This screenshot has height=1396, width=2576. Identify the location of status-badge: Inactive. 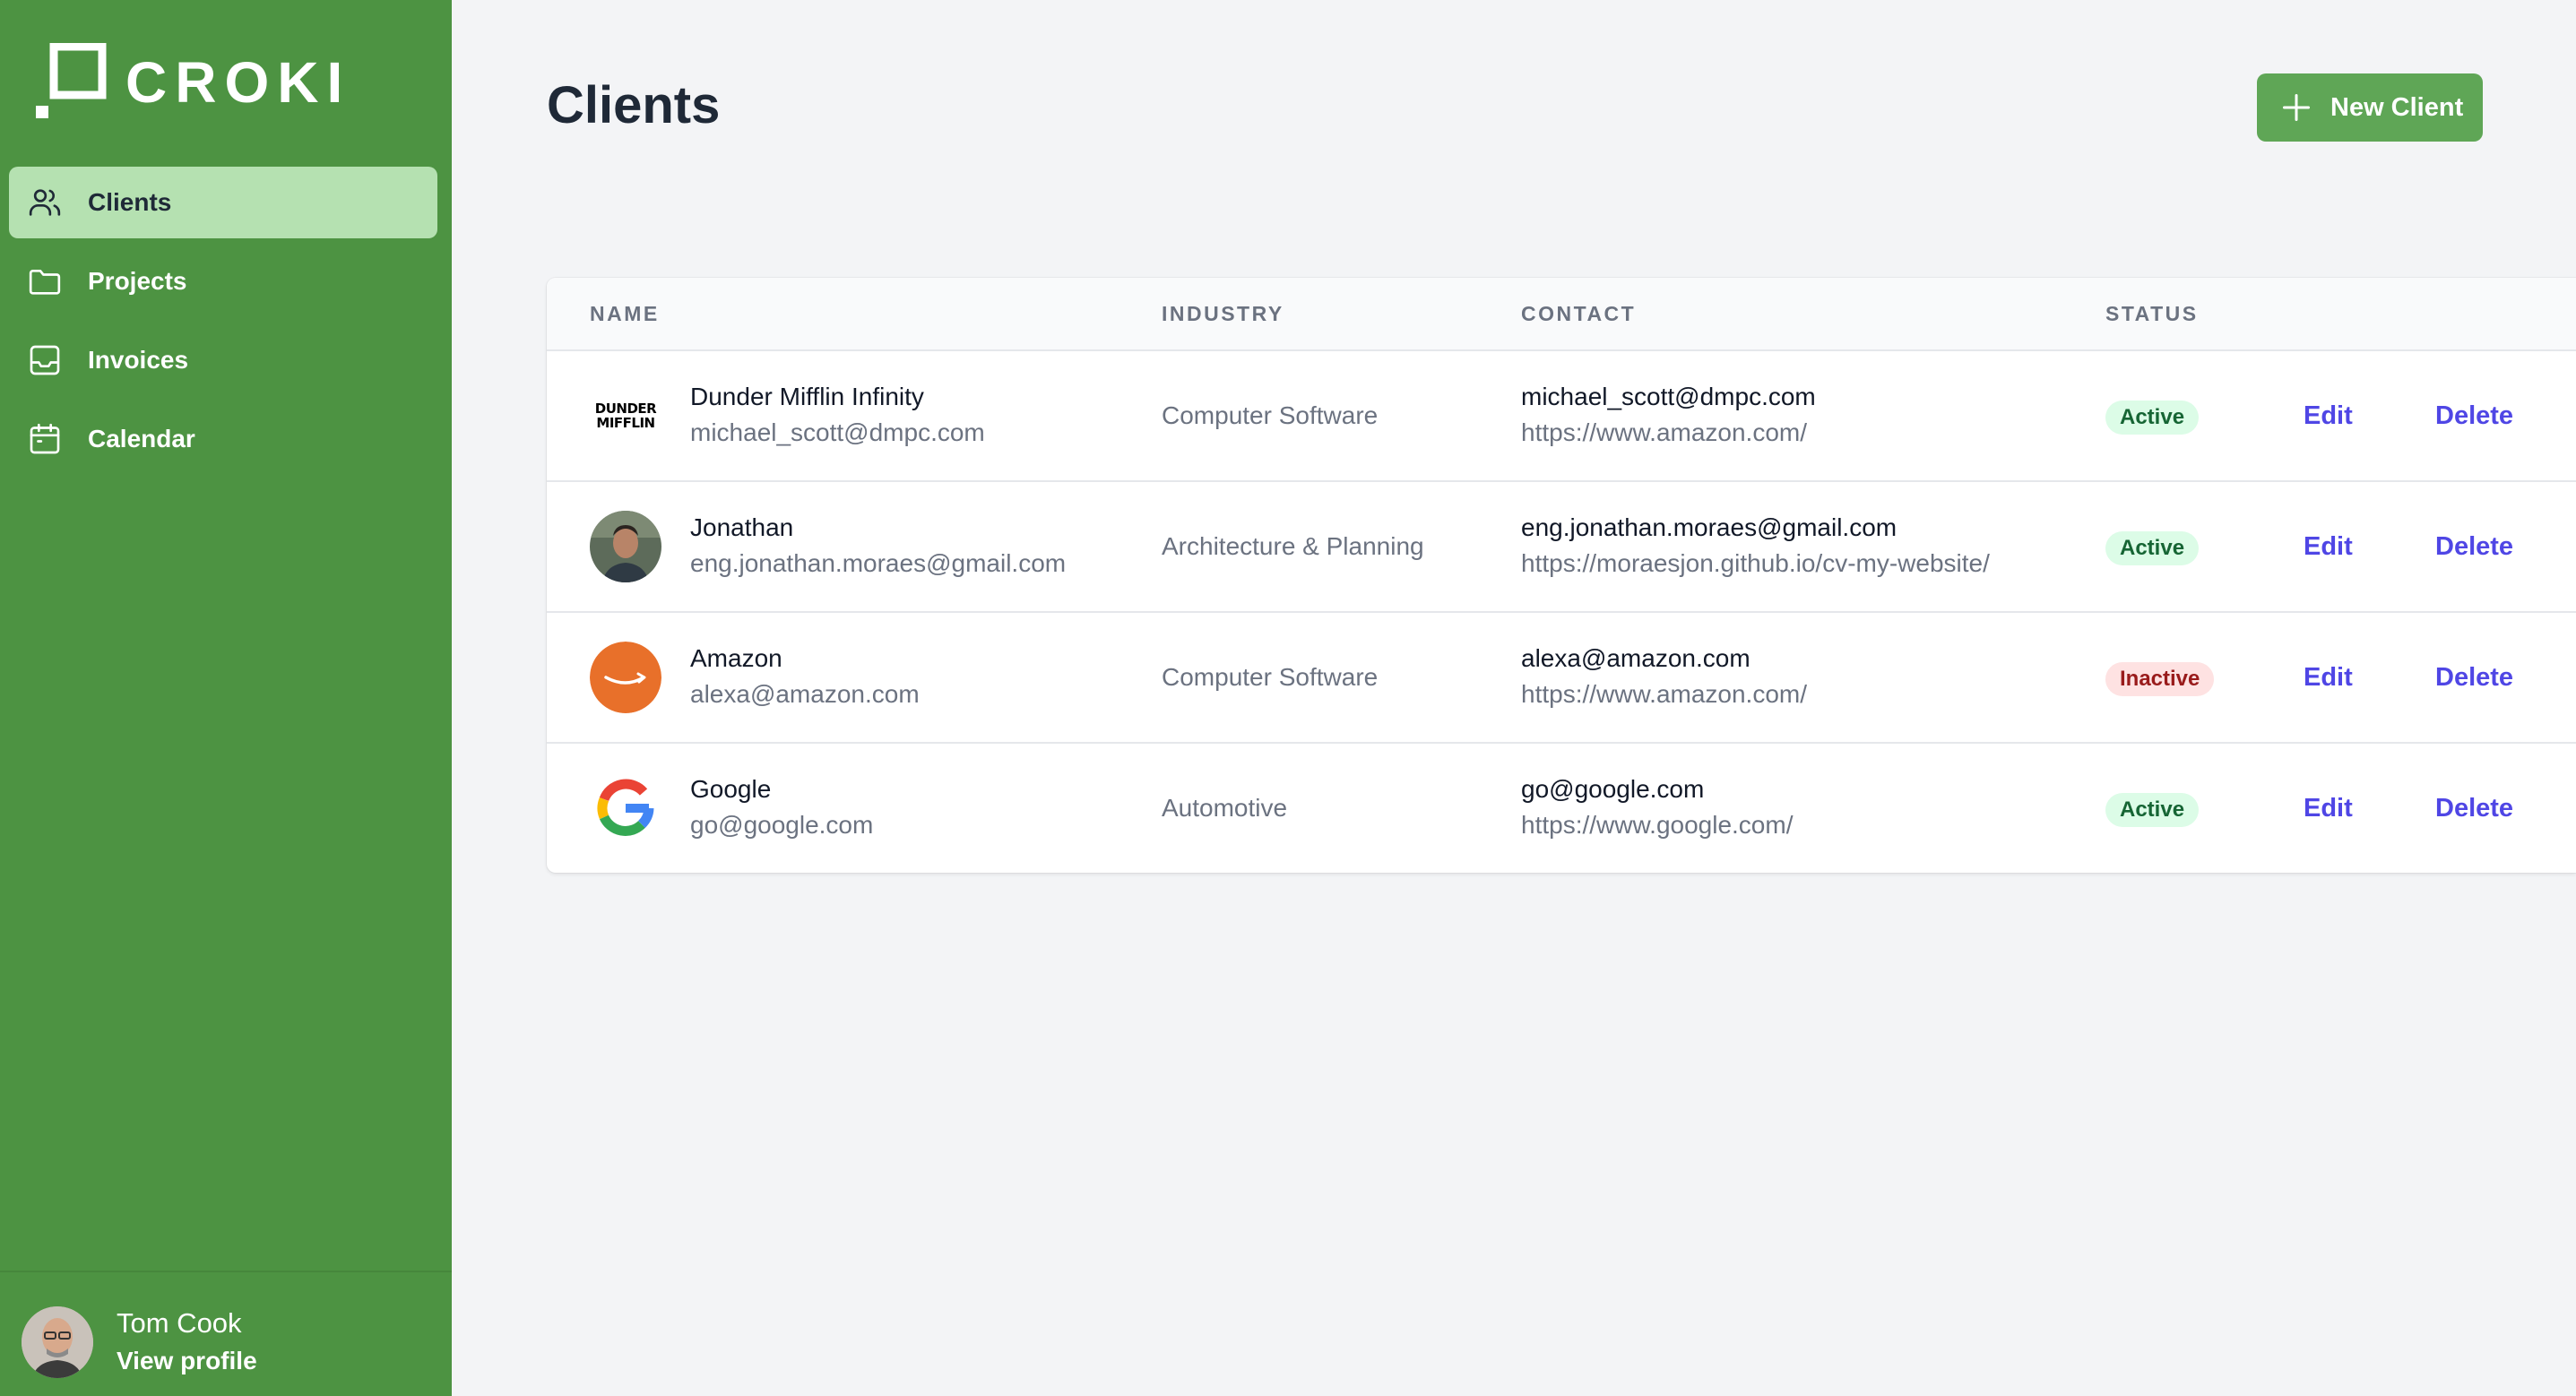
(2160, 679).